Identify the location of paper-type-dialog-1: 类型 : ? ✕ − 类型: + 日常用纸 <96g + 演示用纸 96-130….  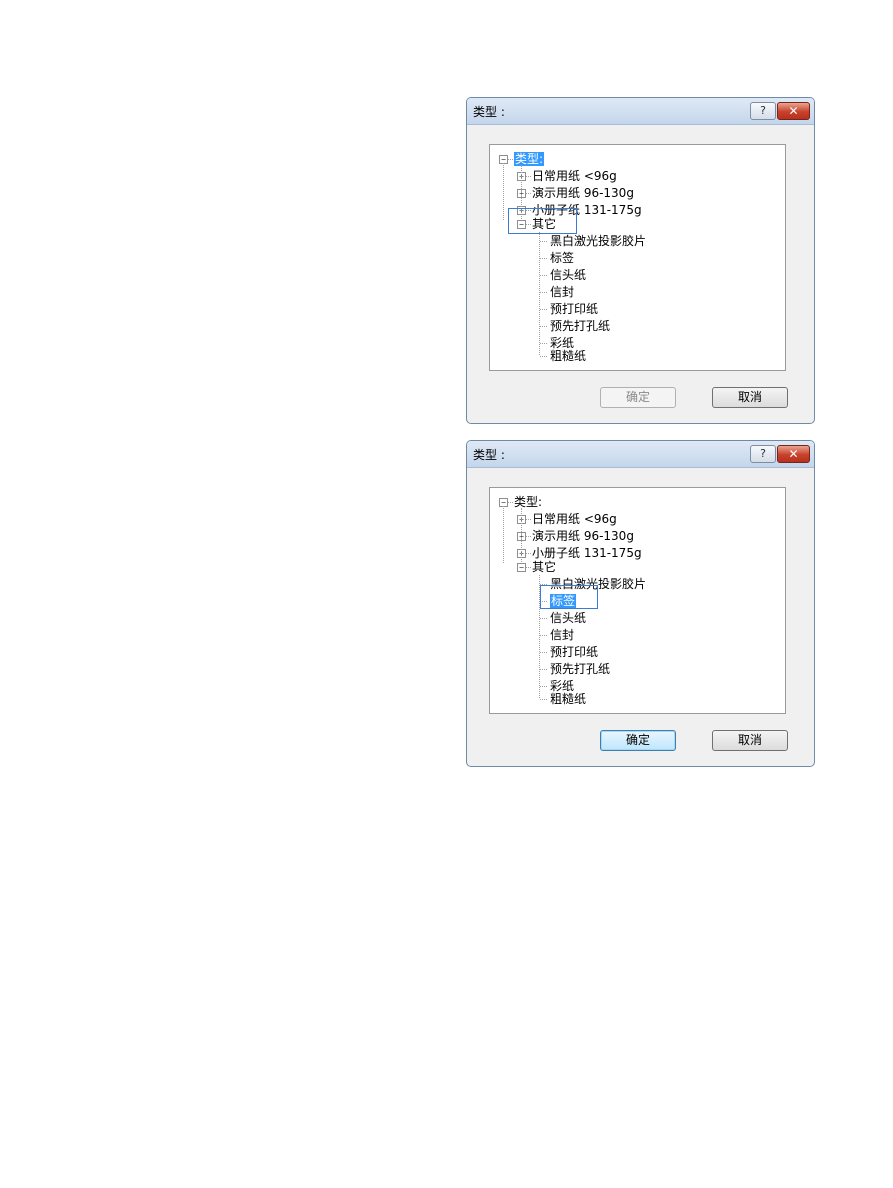
(640, 260).